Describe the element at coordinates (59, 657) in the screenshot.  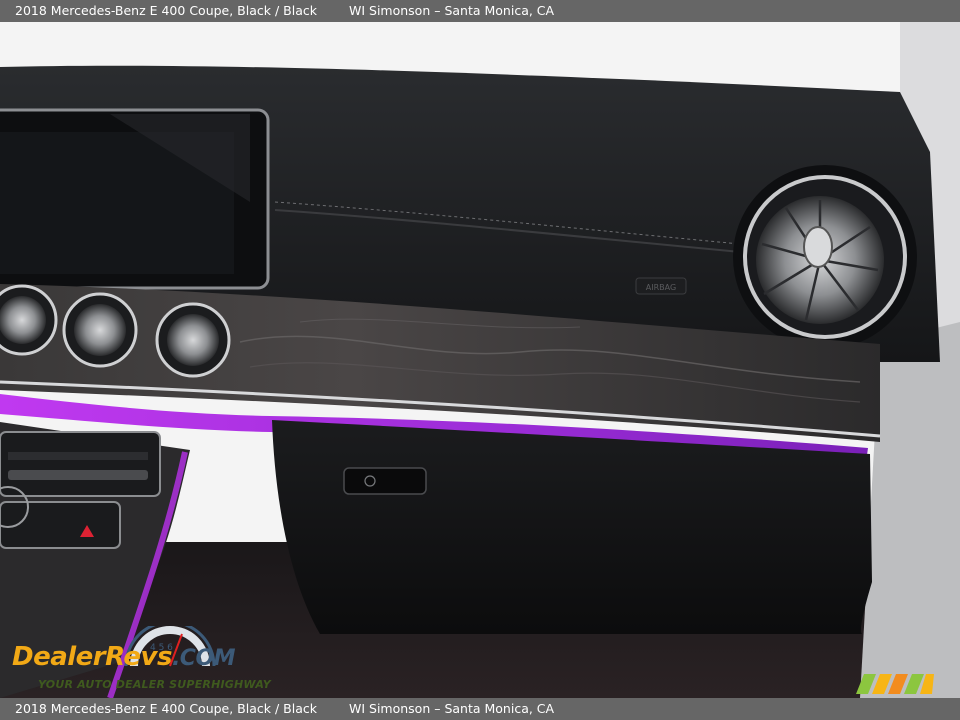
I see `brand-part-dealer: Dealer` at that location.